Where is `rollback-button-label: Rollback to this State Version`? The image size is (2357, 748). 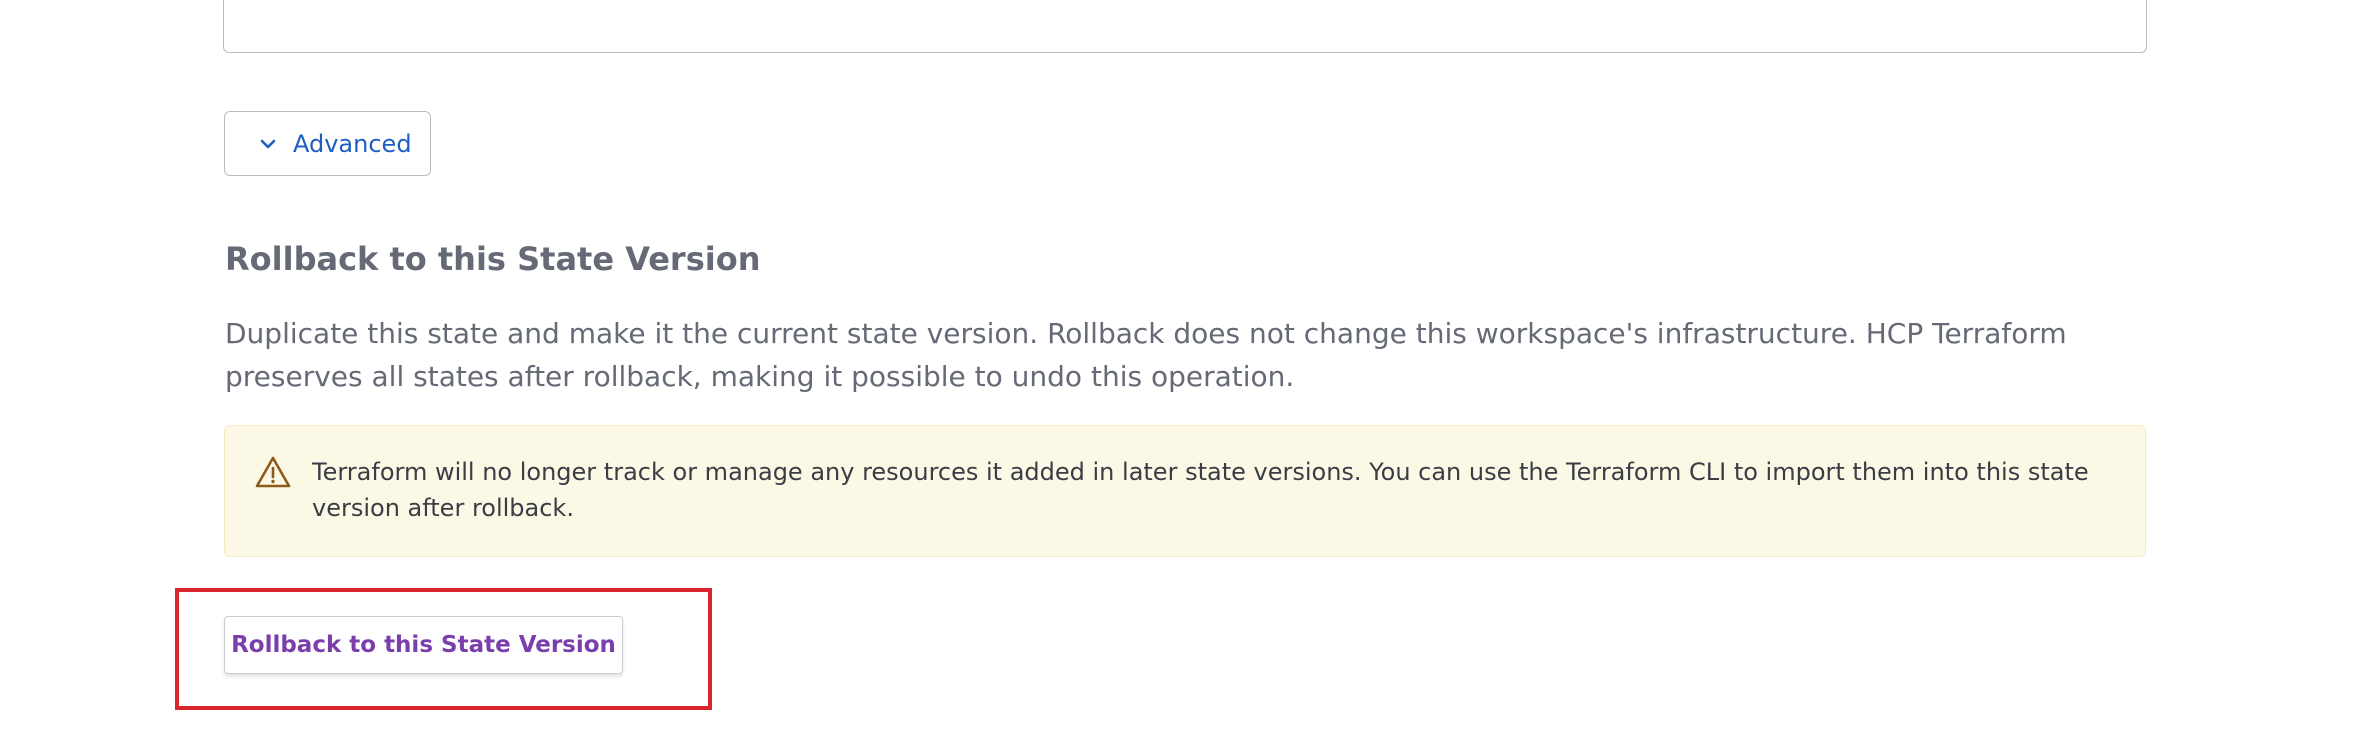
rollback-button-label: Rollback to this State Version is located at coordinates (423, 645).